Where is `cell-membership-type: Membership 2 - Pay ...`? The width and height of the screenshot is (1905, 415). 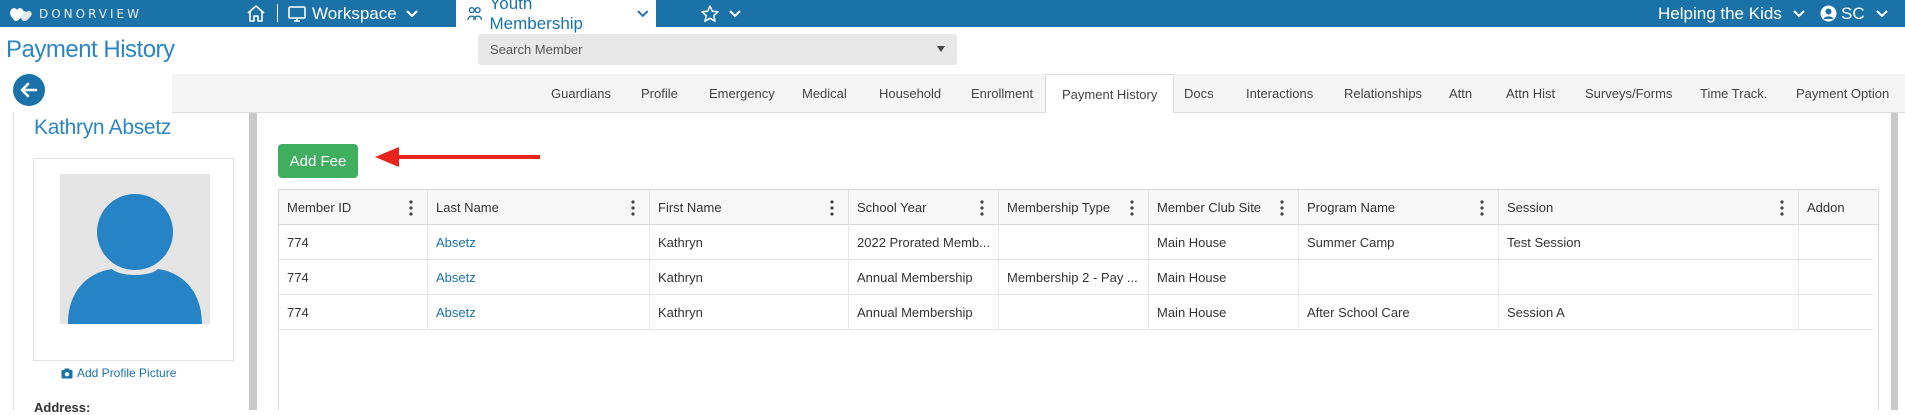
cell-membership-type: Membership 2 - Pay ... is located at coordinates (1074, 277).